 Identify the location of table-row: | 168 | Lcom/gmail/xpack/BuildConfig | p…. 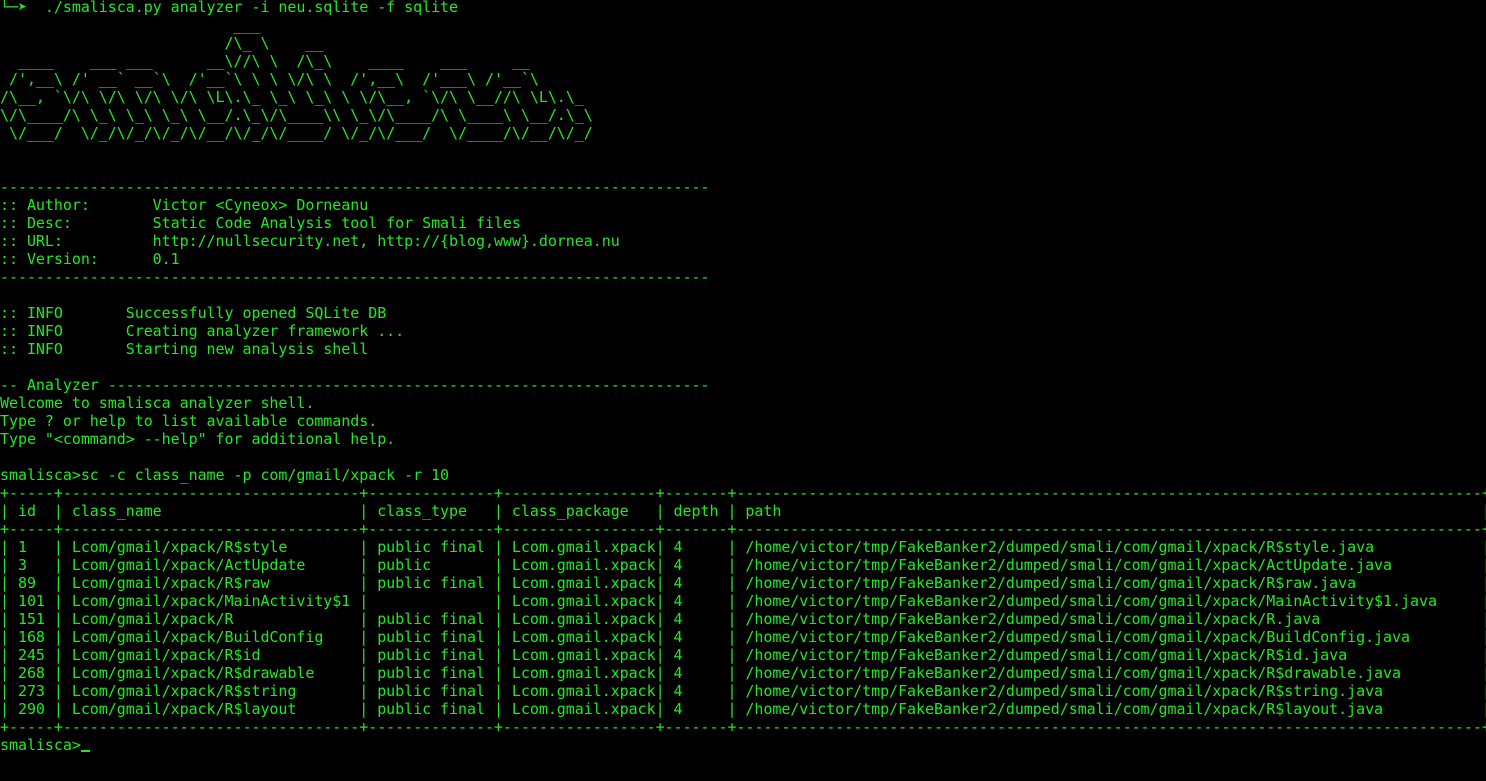
(743, 637).